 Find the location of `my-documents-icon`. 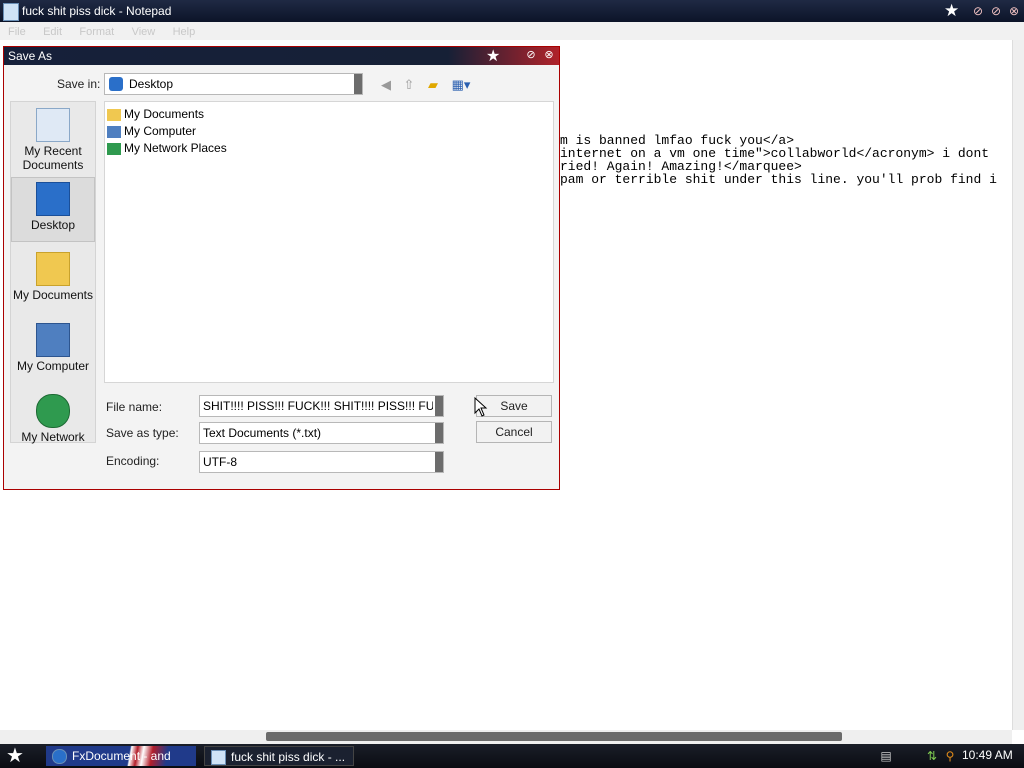

my-documents-icon is located at coordinates (53, 269).